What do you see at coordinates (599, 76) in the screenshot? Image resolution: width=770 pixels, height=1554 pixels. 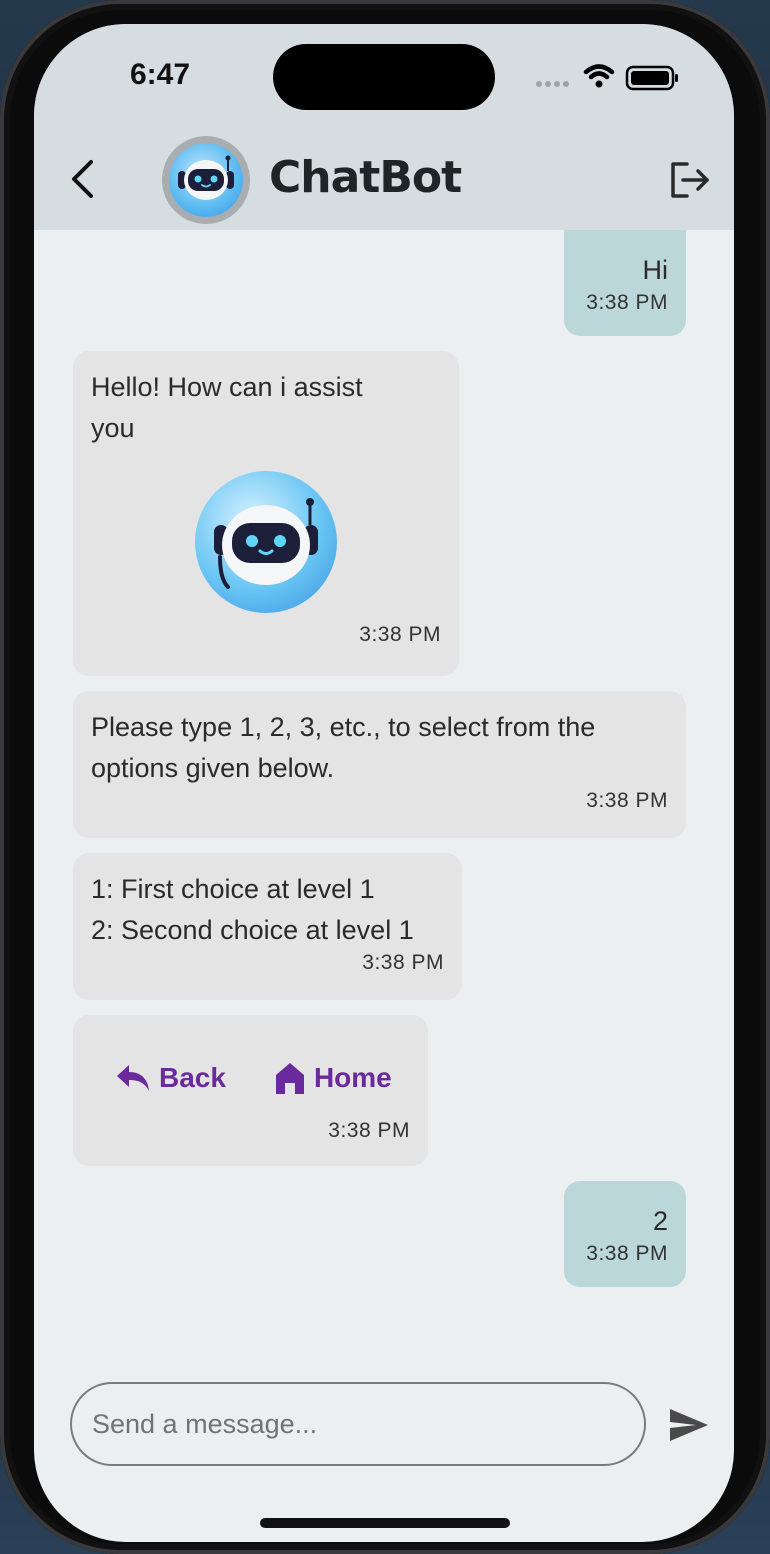 I see `wifi-icon` at bounding box center [599, 76].